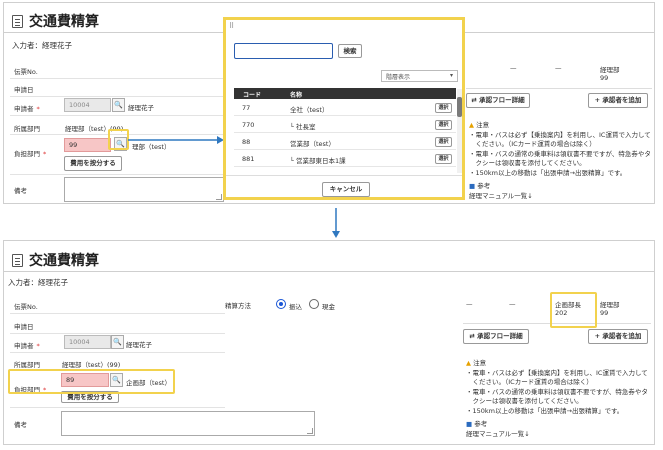  I want to click on table-row: 77 全社（test） 選択, so click(345, 108).